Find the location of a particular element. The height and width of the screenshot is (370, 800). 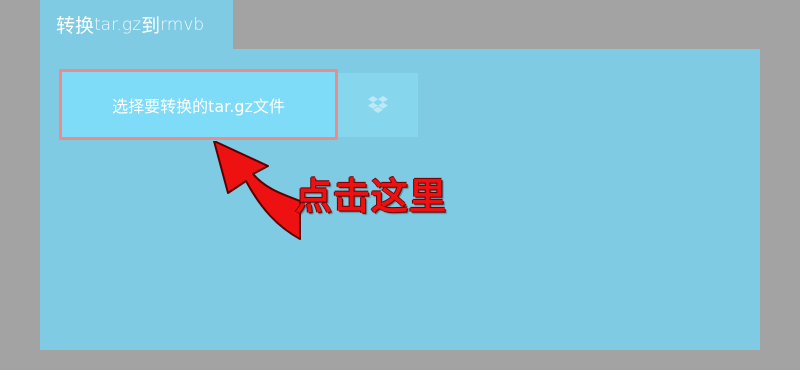

converter-tab: 转换 tar.gz 到 rmvb is located at coordinates (136, 24).